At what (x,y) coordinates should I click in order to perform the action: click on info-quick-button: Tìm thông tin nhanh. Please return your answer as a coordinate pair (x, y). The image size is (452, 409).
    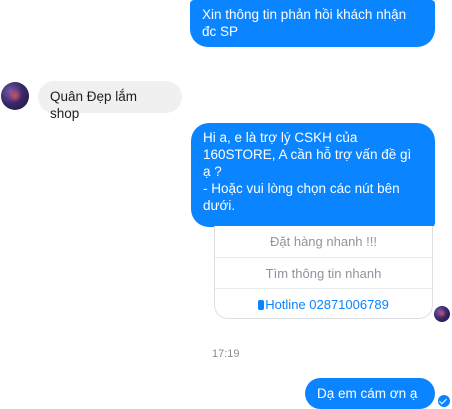
    Looking at the image, I should click on (323, 273).